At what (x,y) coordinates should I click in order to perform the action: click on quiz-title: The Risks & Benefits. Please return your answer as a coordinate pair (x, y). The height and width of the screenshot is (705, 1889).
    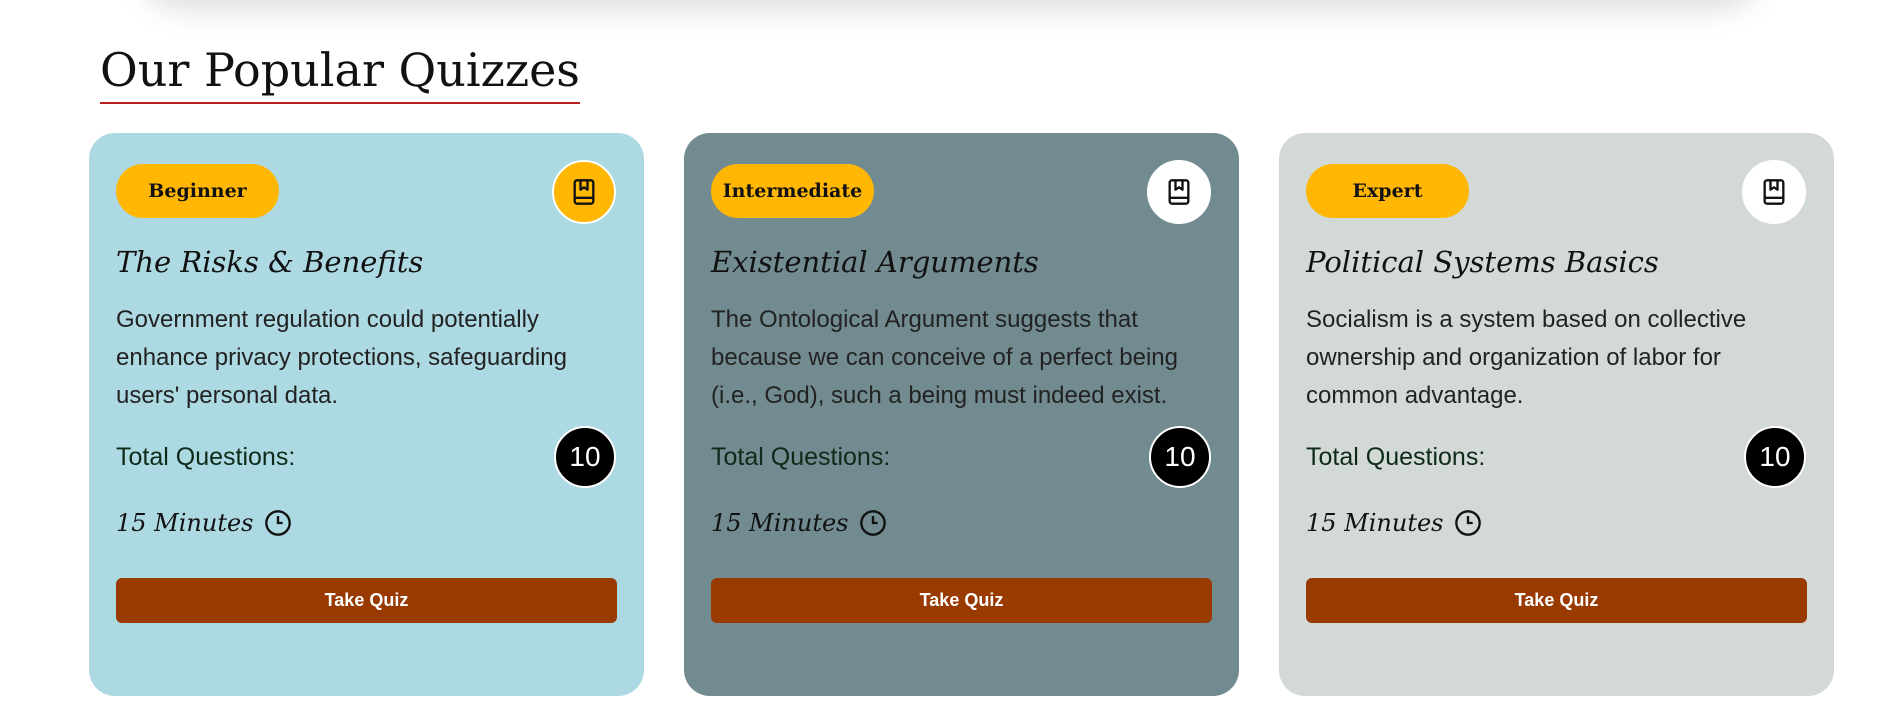
    Looking at the image, I should click on (270, 262).